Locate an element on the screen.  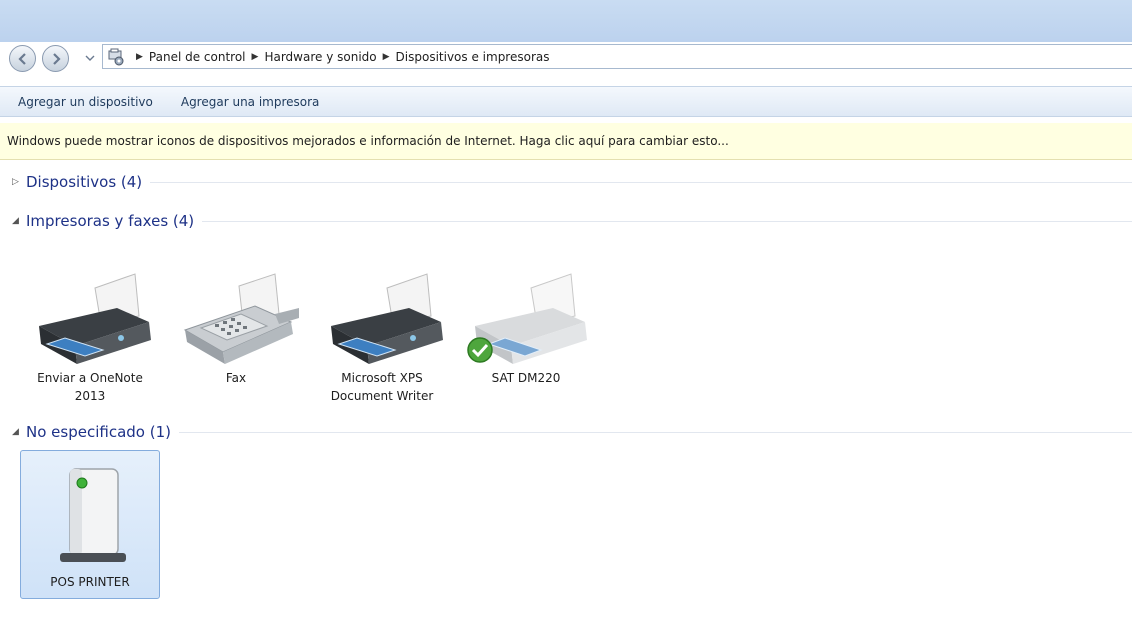
device-label: Document Writer is located at coordinates (382, 396).